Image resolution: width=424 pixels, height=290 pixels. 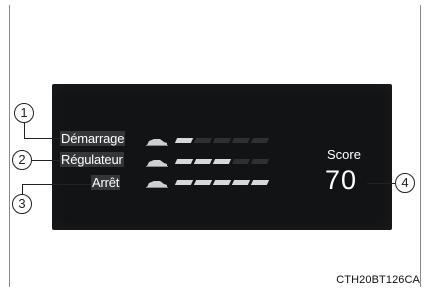 I want to click on figure-caption: CTH20BT126CA, so click(x=378, y=280).